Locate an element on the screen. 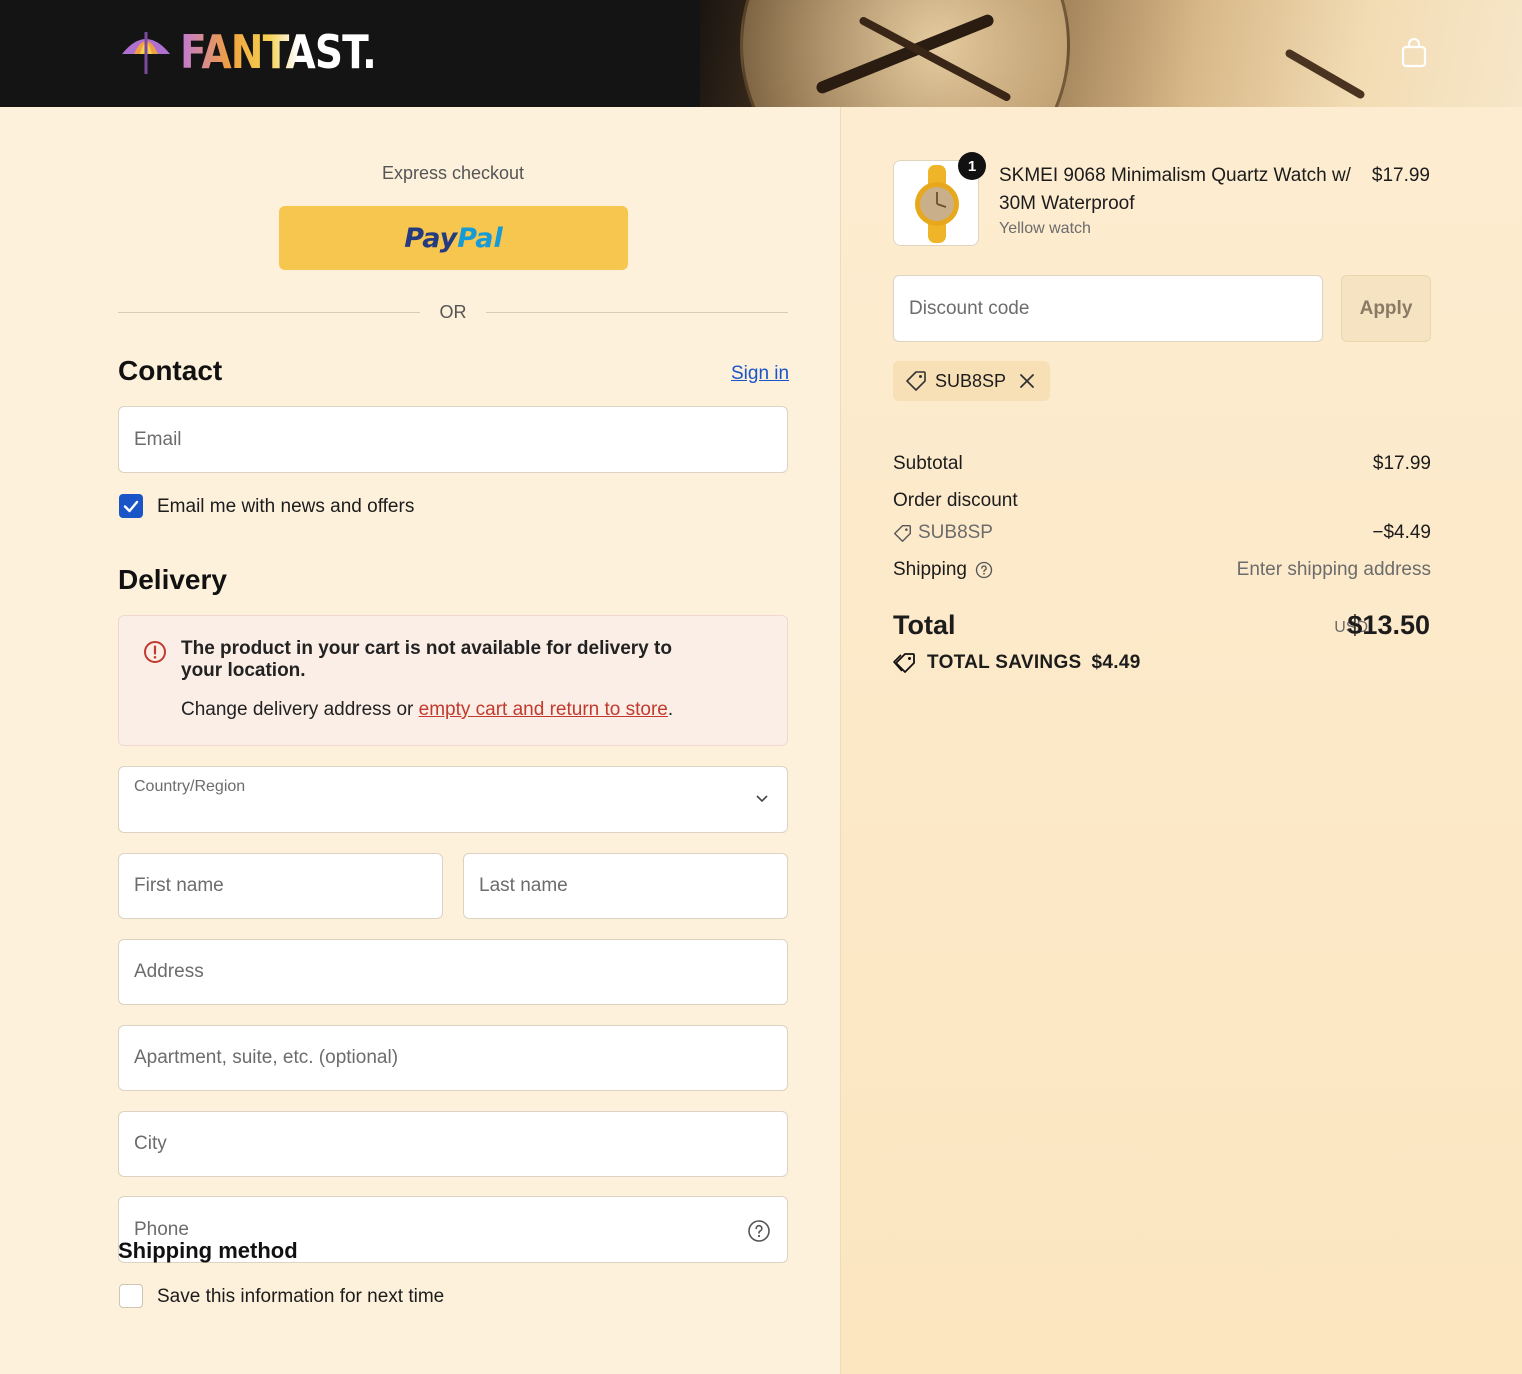 Image resolution: width=1522 pixels, height=1374 pixels. error-icon is located at coordinates (155, 652).